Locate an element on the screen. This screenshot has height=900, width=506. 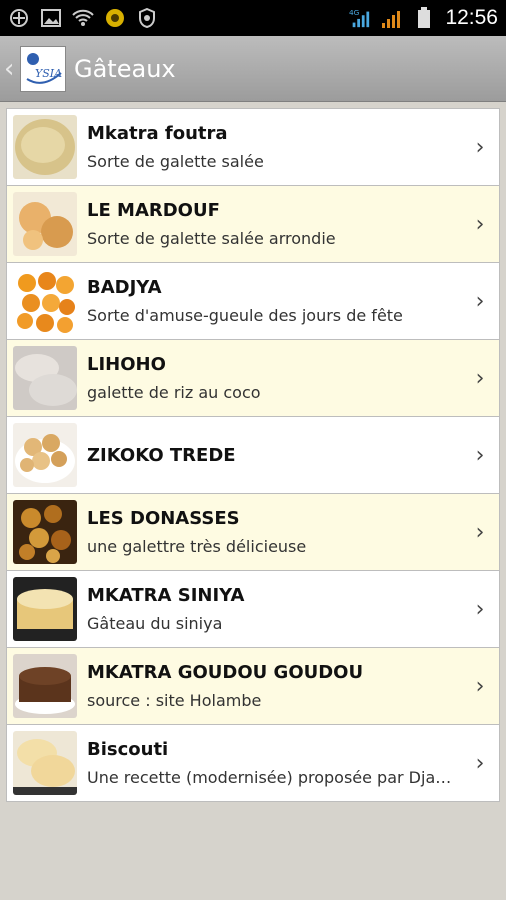
status-time: 12:56 is located at coordinates (471, 17).